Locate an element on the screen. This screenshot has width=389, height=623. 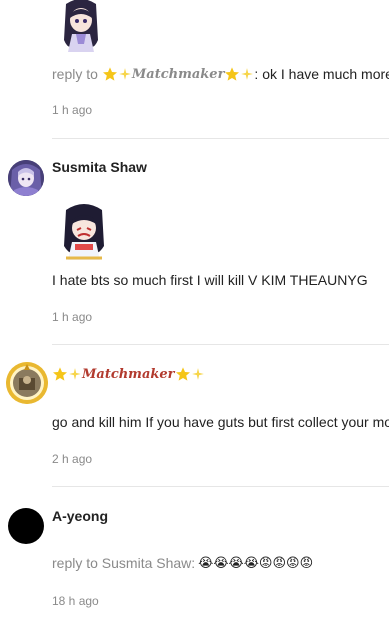
avatar-frame is located at coordinates (27, 383).